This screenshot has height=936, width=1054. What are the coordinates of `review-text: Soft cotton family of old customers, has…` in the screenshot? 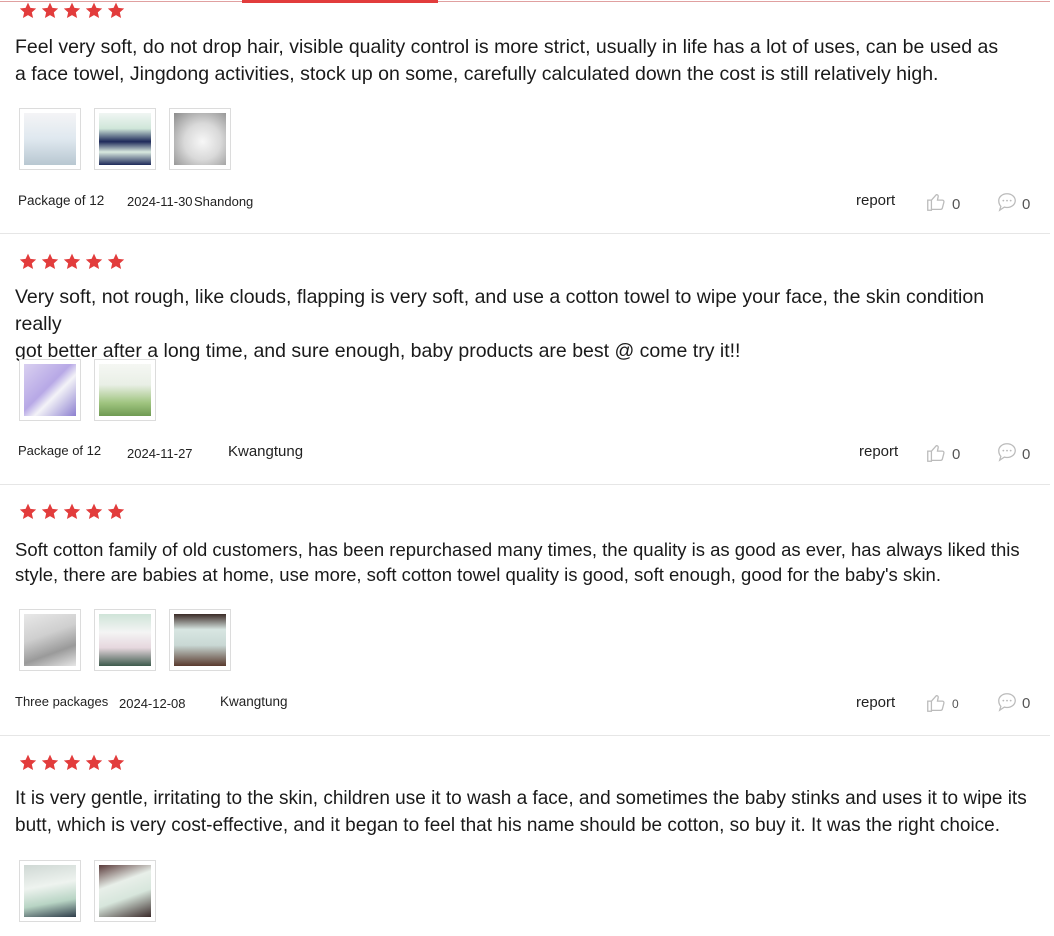 It's located at (517, 562).